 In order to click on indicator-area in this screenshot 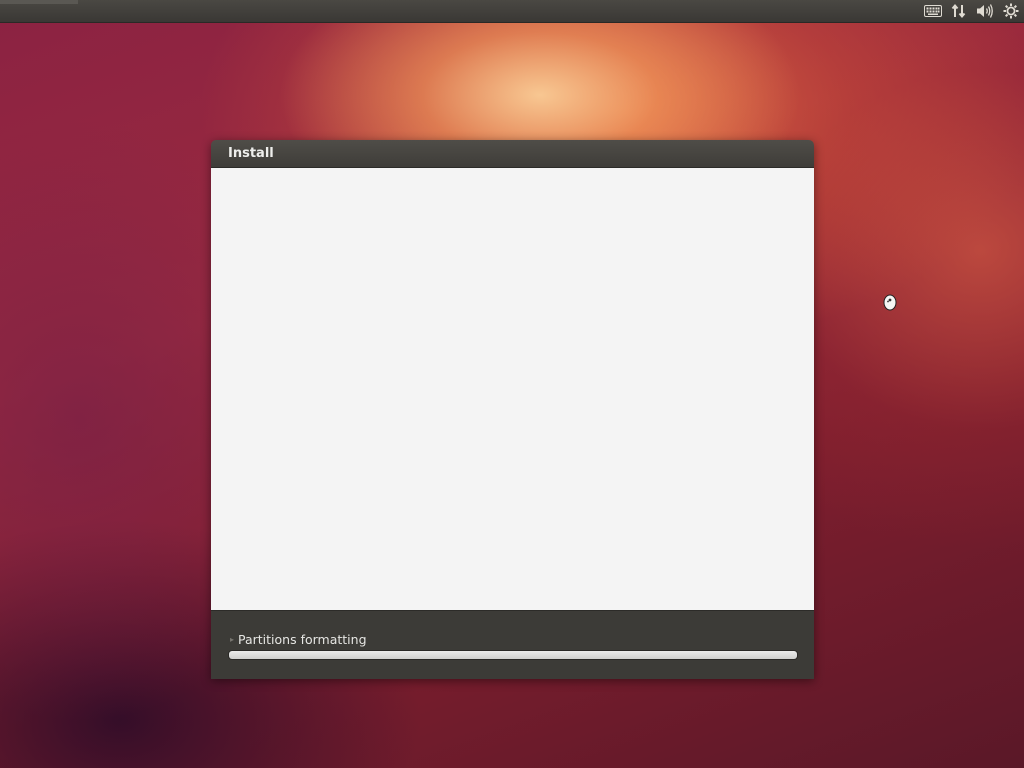, I will do `click(972, 11)`.